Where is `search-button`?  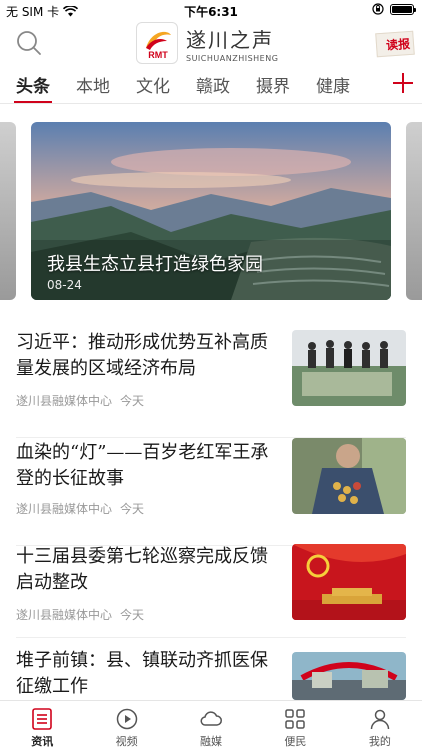 search-button is located at coordinates (29, 43).